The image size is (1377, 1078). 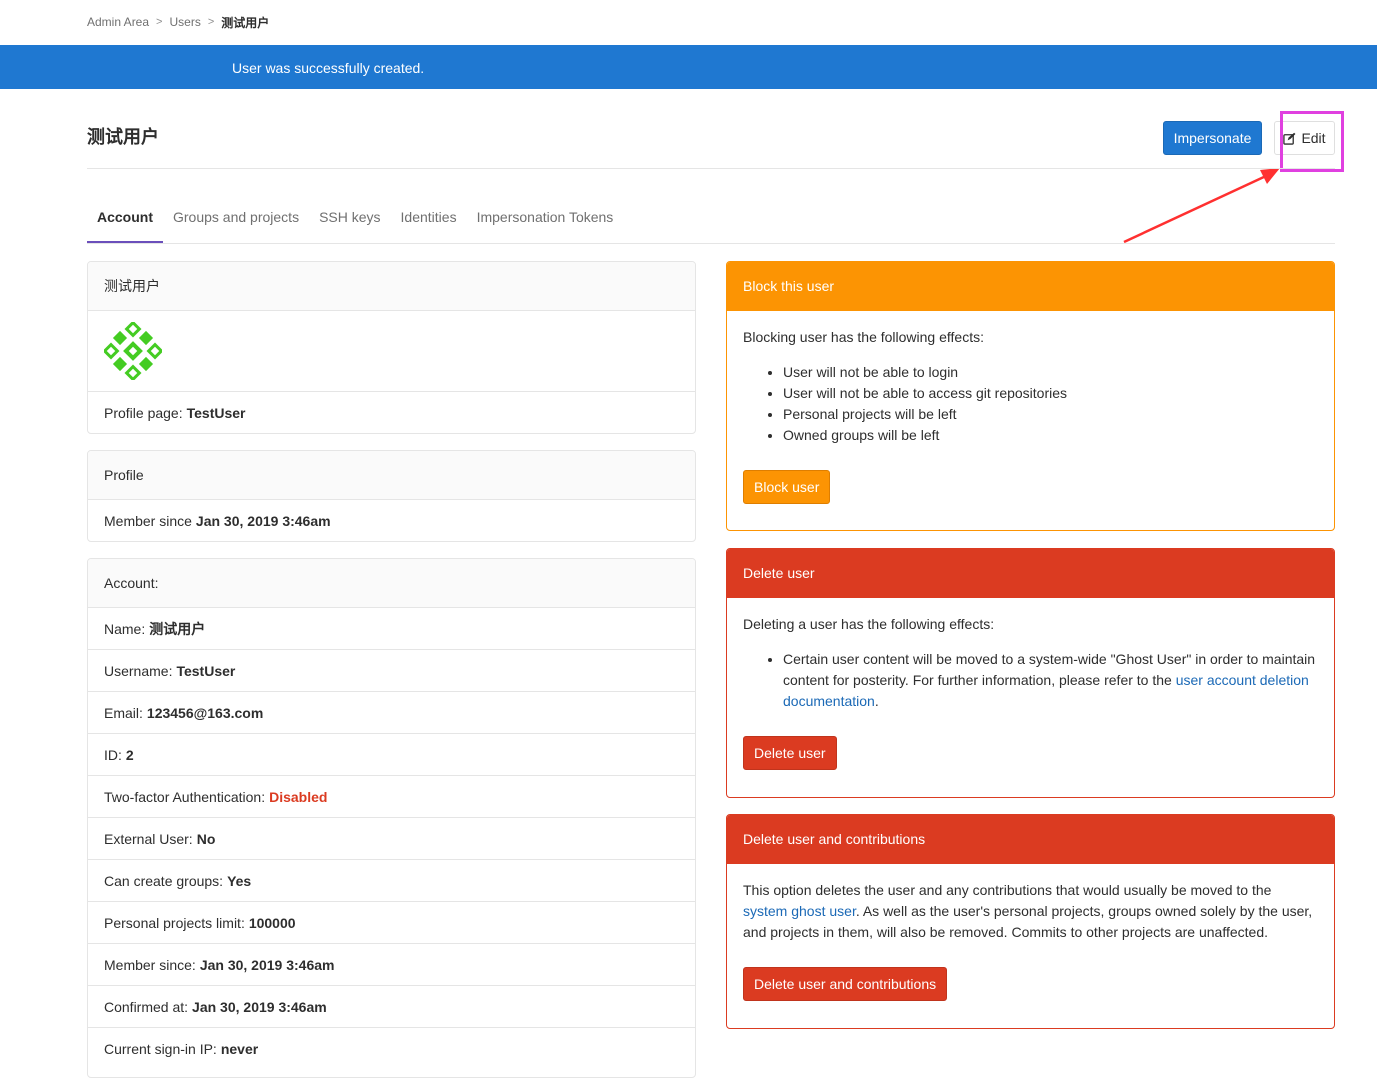 I want to click on account-label: ID:, so click(x=113, y=754).